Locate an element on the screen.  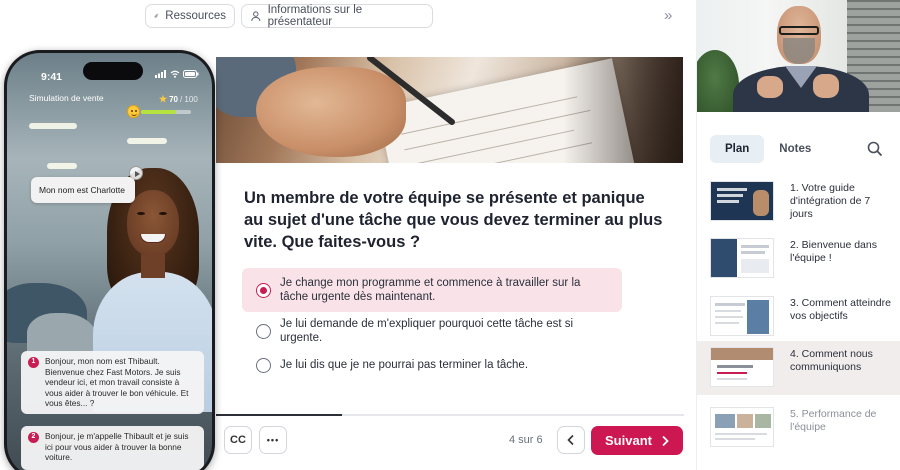
status-icons is located at coordinates (177, 74).